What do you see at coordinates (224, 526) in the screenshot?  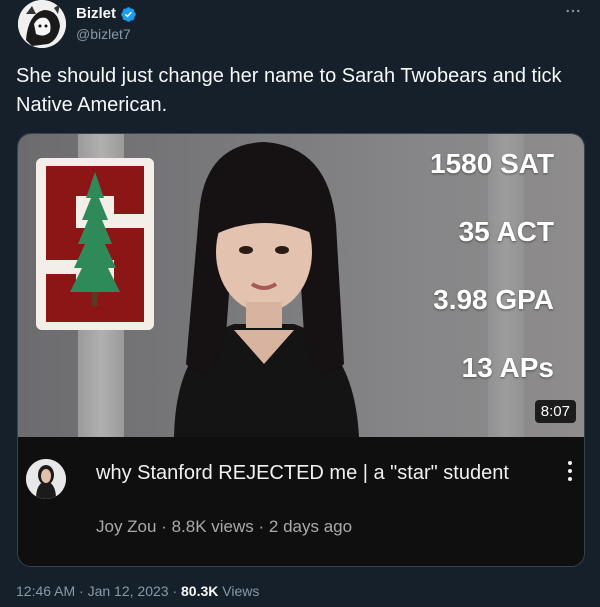 I see `video-meta: Joy Zou · 8.8K views · 2 days ago` at bounding box center [224, 526].